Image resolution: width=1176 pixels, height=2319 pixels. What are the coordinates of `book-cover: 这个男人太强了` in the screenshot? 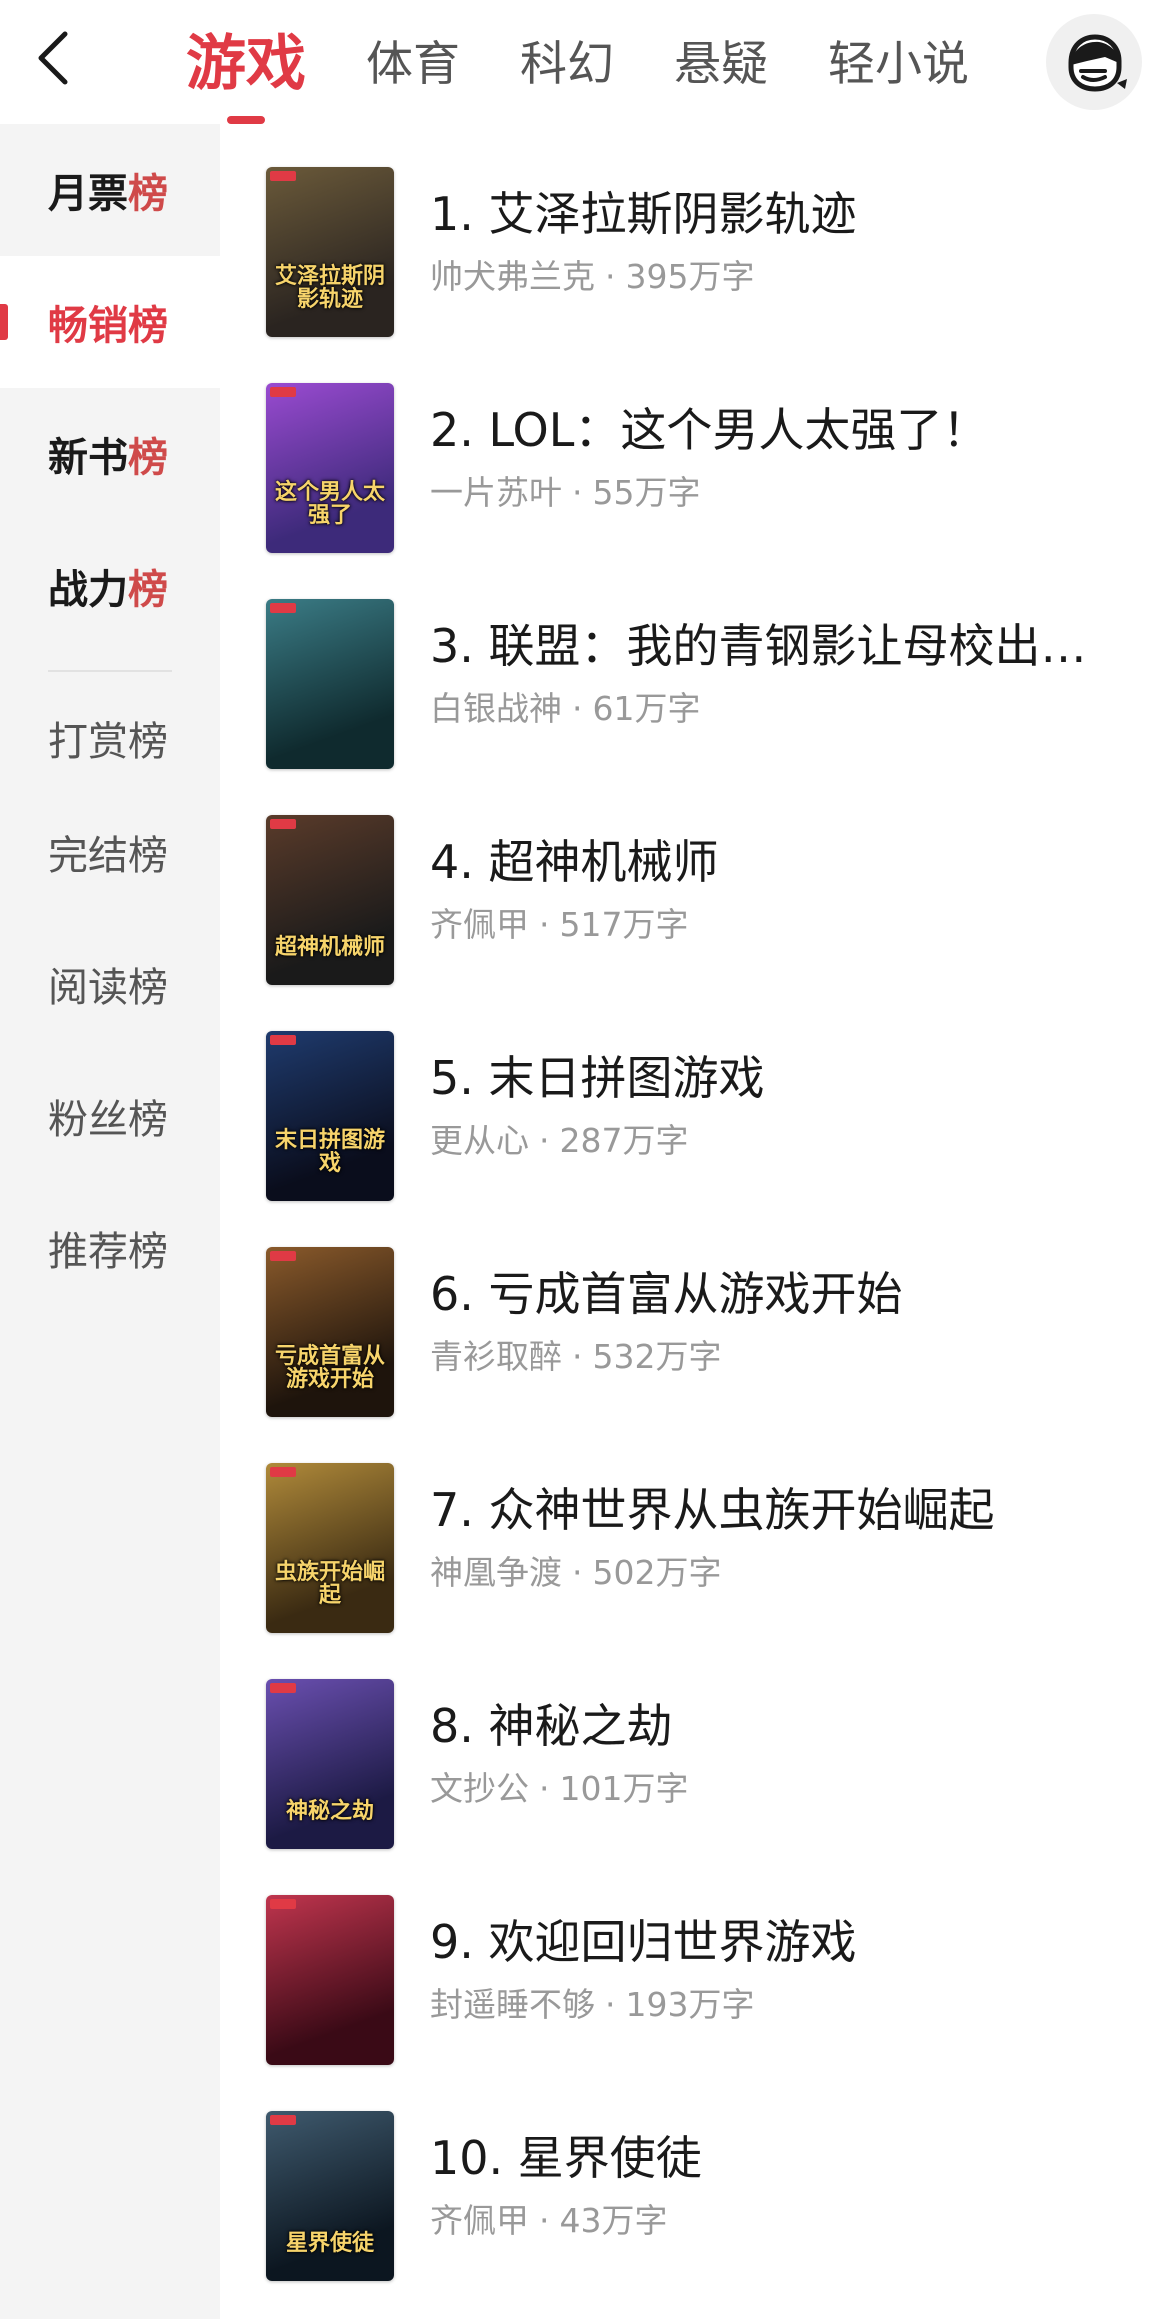 It's located at (330, 468).